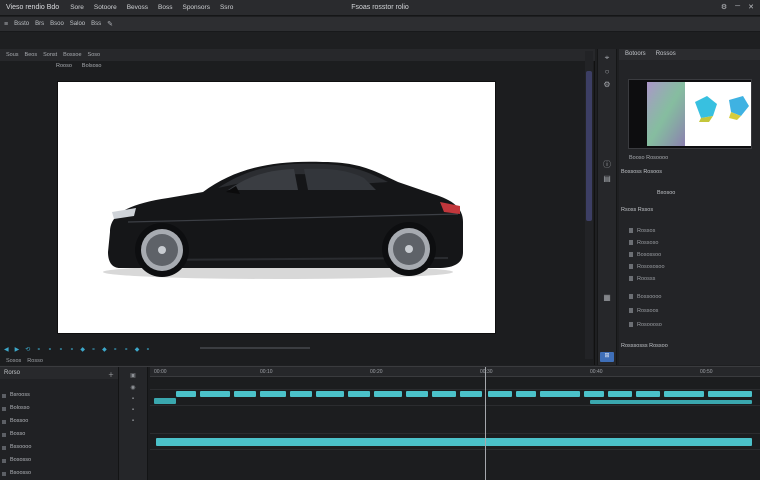  I want to click on menu-icon: ≡, so click(6, 24).